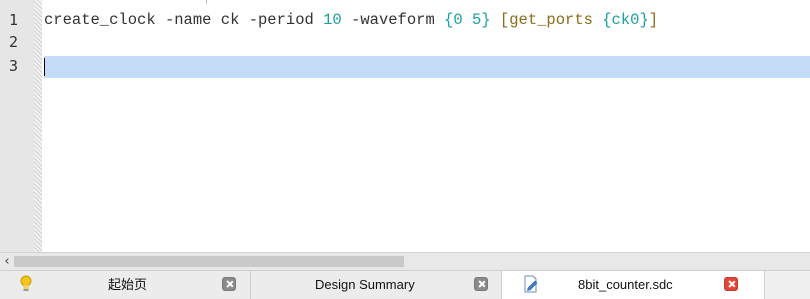 This screenshot has height=299, width=810. What do you see at coordinates (38, 126) in the screenshot?
I see `fold-margin` at bounding box center [38, 126].